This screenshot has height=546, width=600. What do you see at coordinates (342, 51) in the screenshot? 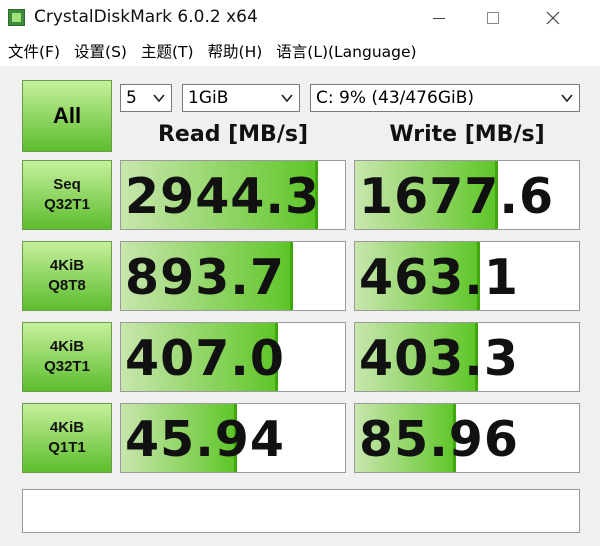
I see `menu-language: 语言(L)(Language)` at bounding box center [342, 51].